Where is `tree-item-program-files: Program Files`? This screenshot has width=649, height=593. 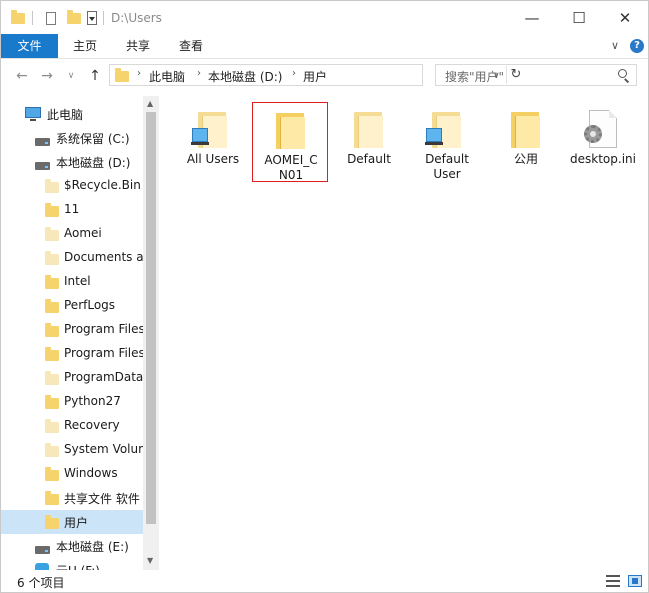
tree-item-program-files: Program Files is located at coordinates (72, 330).